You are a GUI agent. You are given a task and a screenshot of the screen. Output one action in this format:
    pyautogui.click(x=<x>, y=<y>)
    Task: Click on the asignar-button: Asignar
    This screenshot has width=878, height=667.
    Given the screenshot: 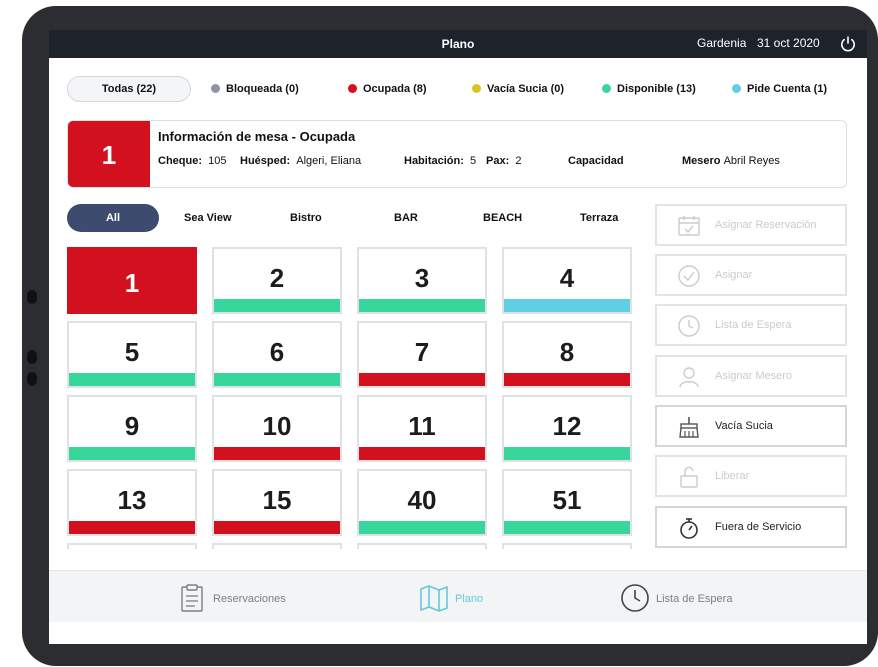 What is the action you would take?
    pyautogui.click(x=751, y=275)
    